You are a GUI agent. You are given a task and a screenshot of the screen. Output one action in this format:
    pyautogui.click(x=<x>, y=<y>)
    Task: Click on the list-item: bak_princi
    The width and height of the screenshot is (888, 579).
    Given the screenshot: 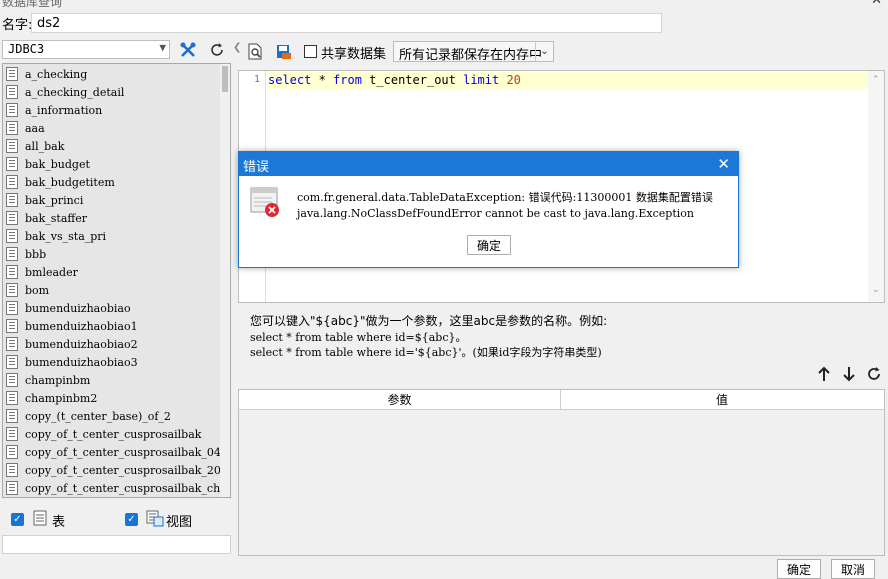 What is the action you would take?
    pyautogui.click(x=44, y=200)
    